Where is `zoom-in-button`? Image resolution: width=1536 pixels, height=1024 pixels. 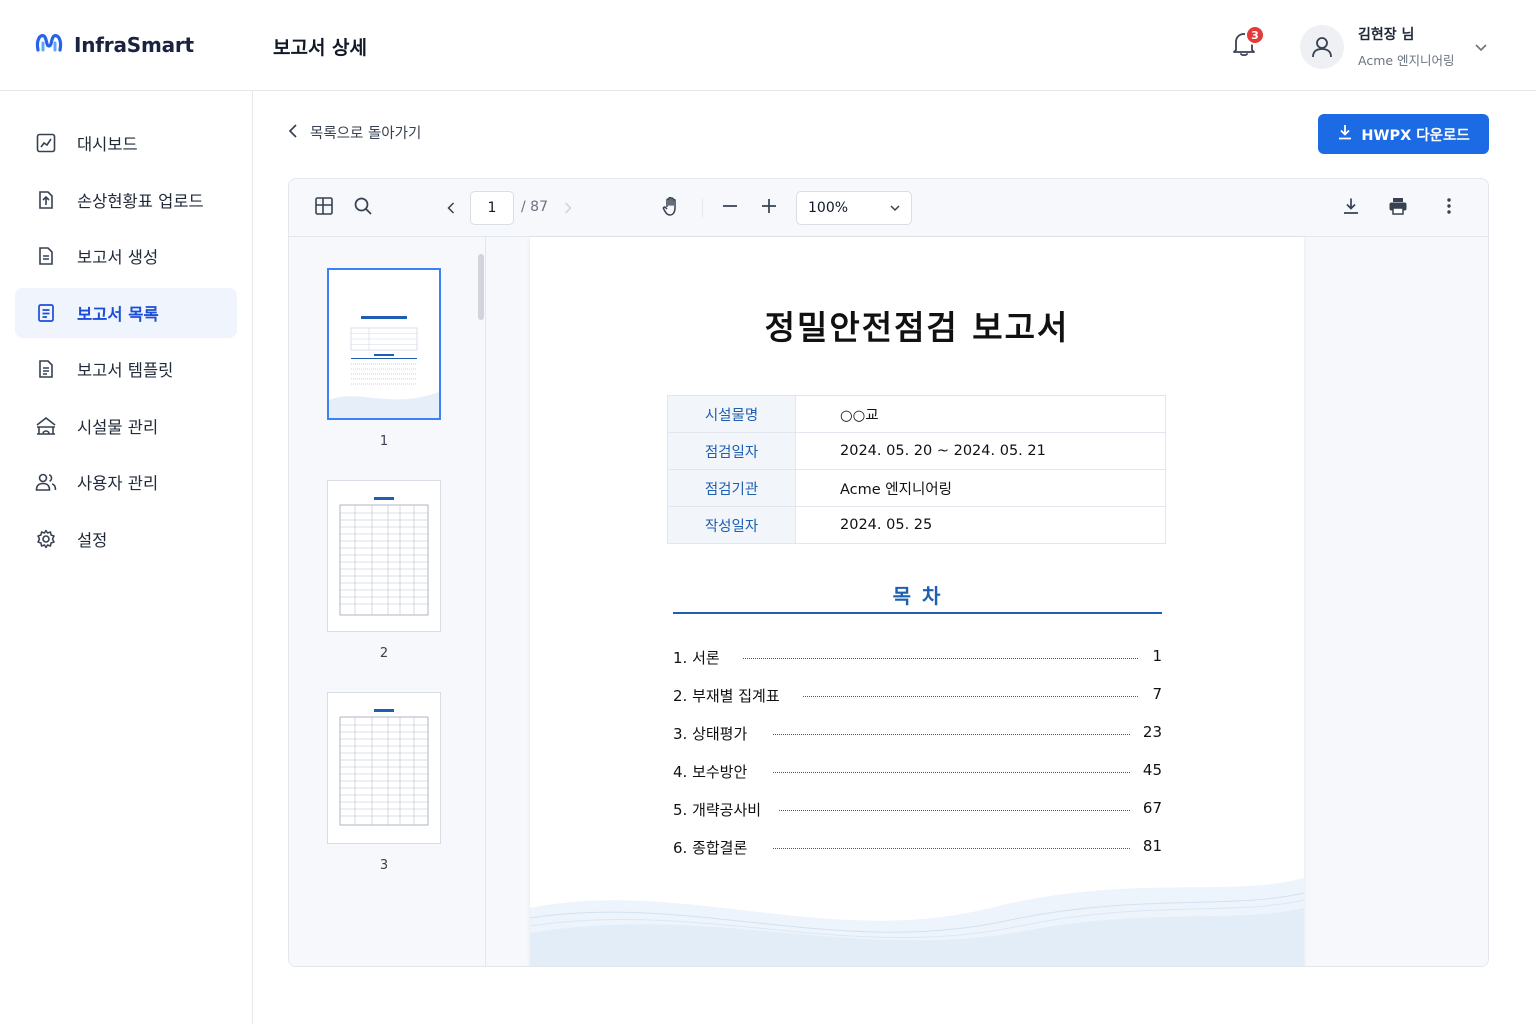
zoom-in-button is located at coordinates (769, 208).